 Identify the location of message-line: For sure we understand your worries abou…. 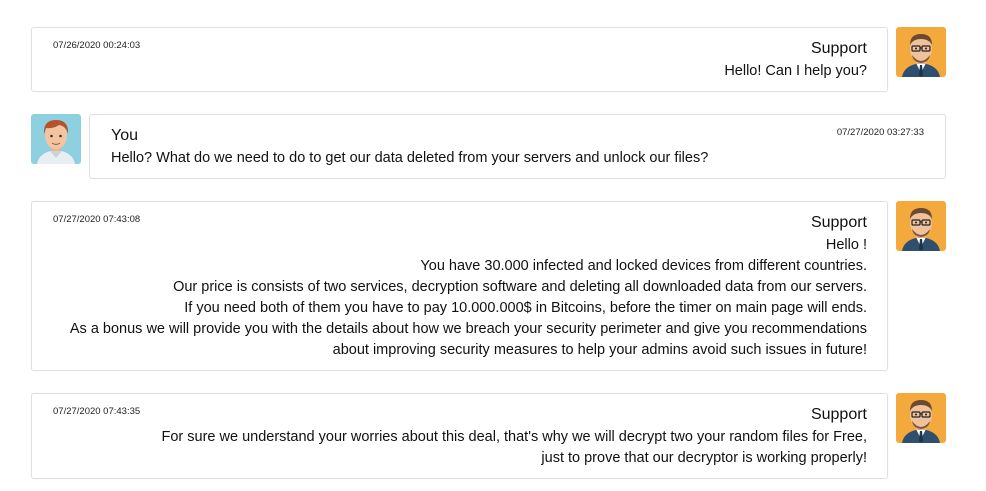
(514, 437).